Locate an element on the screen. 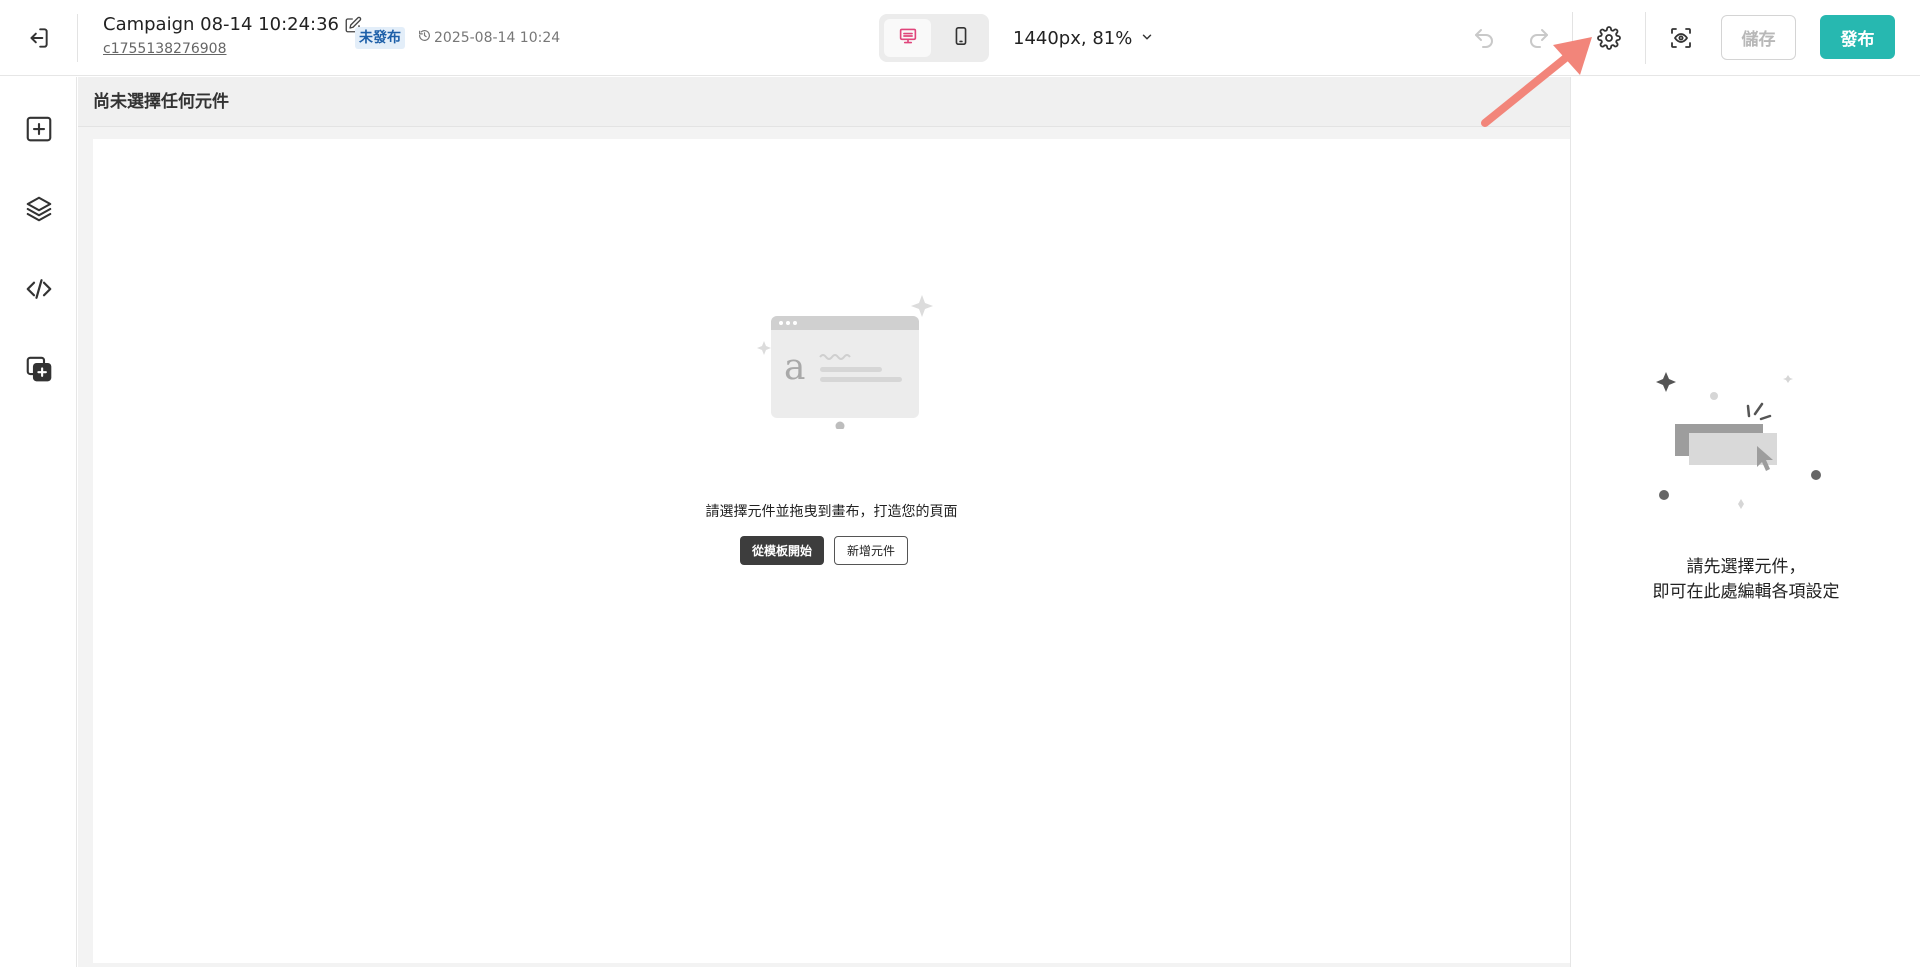  mobile-view-button is located at coordinates (960, 38).